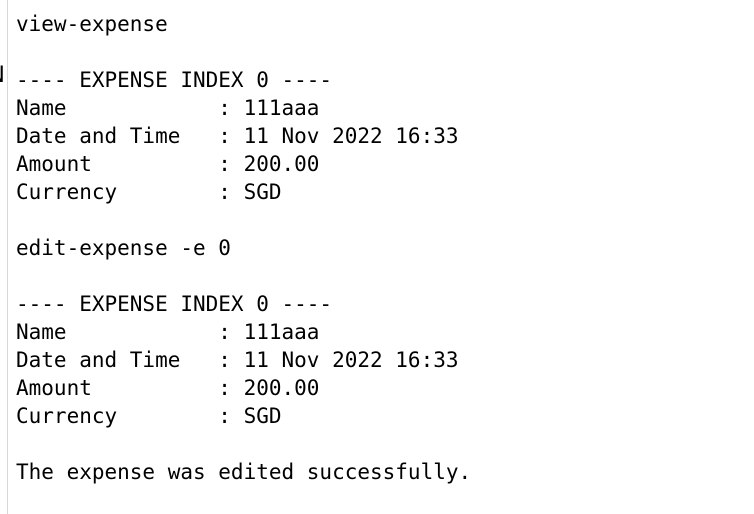 This screenshot has width=754, height=514. I want to click on success-message: The expense was edited successfully., so click(244, 472).